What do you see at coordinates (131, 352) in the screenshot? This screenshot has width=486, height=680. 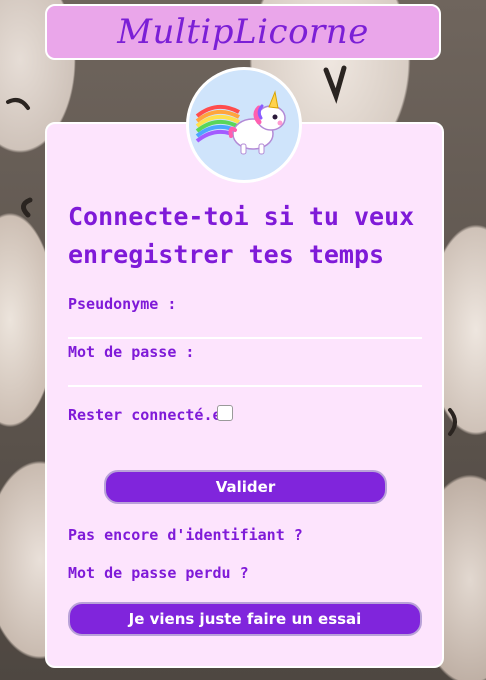 I see `password-label: Mot de passe :` at bounding box center [131, 352].